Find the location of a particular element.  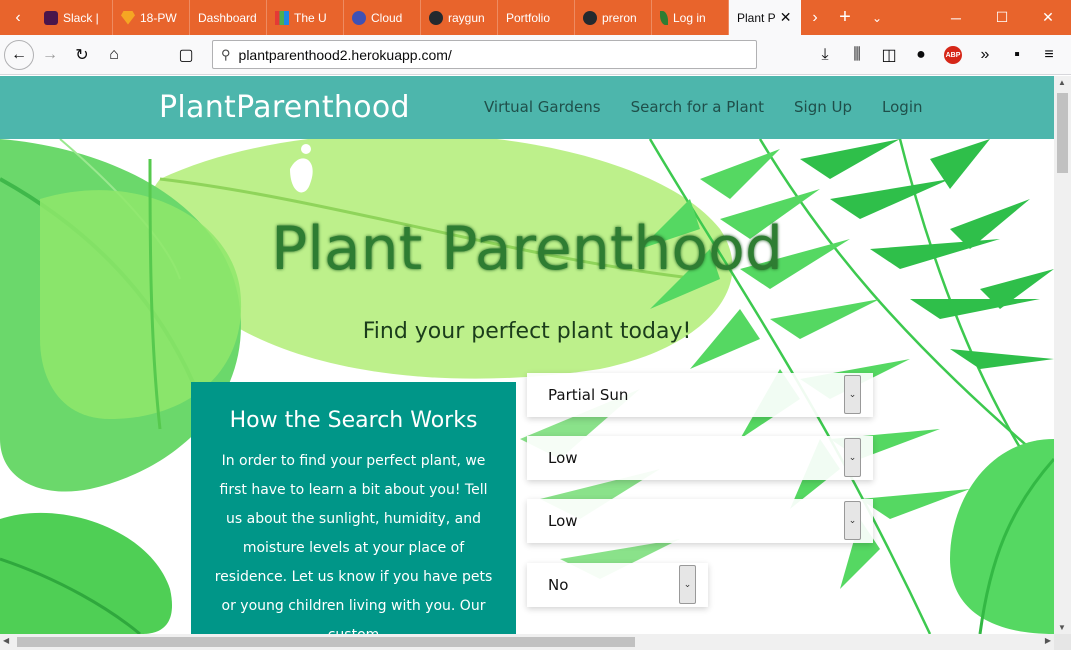

sunlight-select: Partial Sun ⌄ is located at coordinates (700, 395).